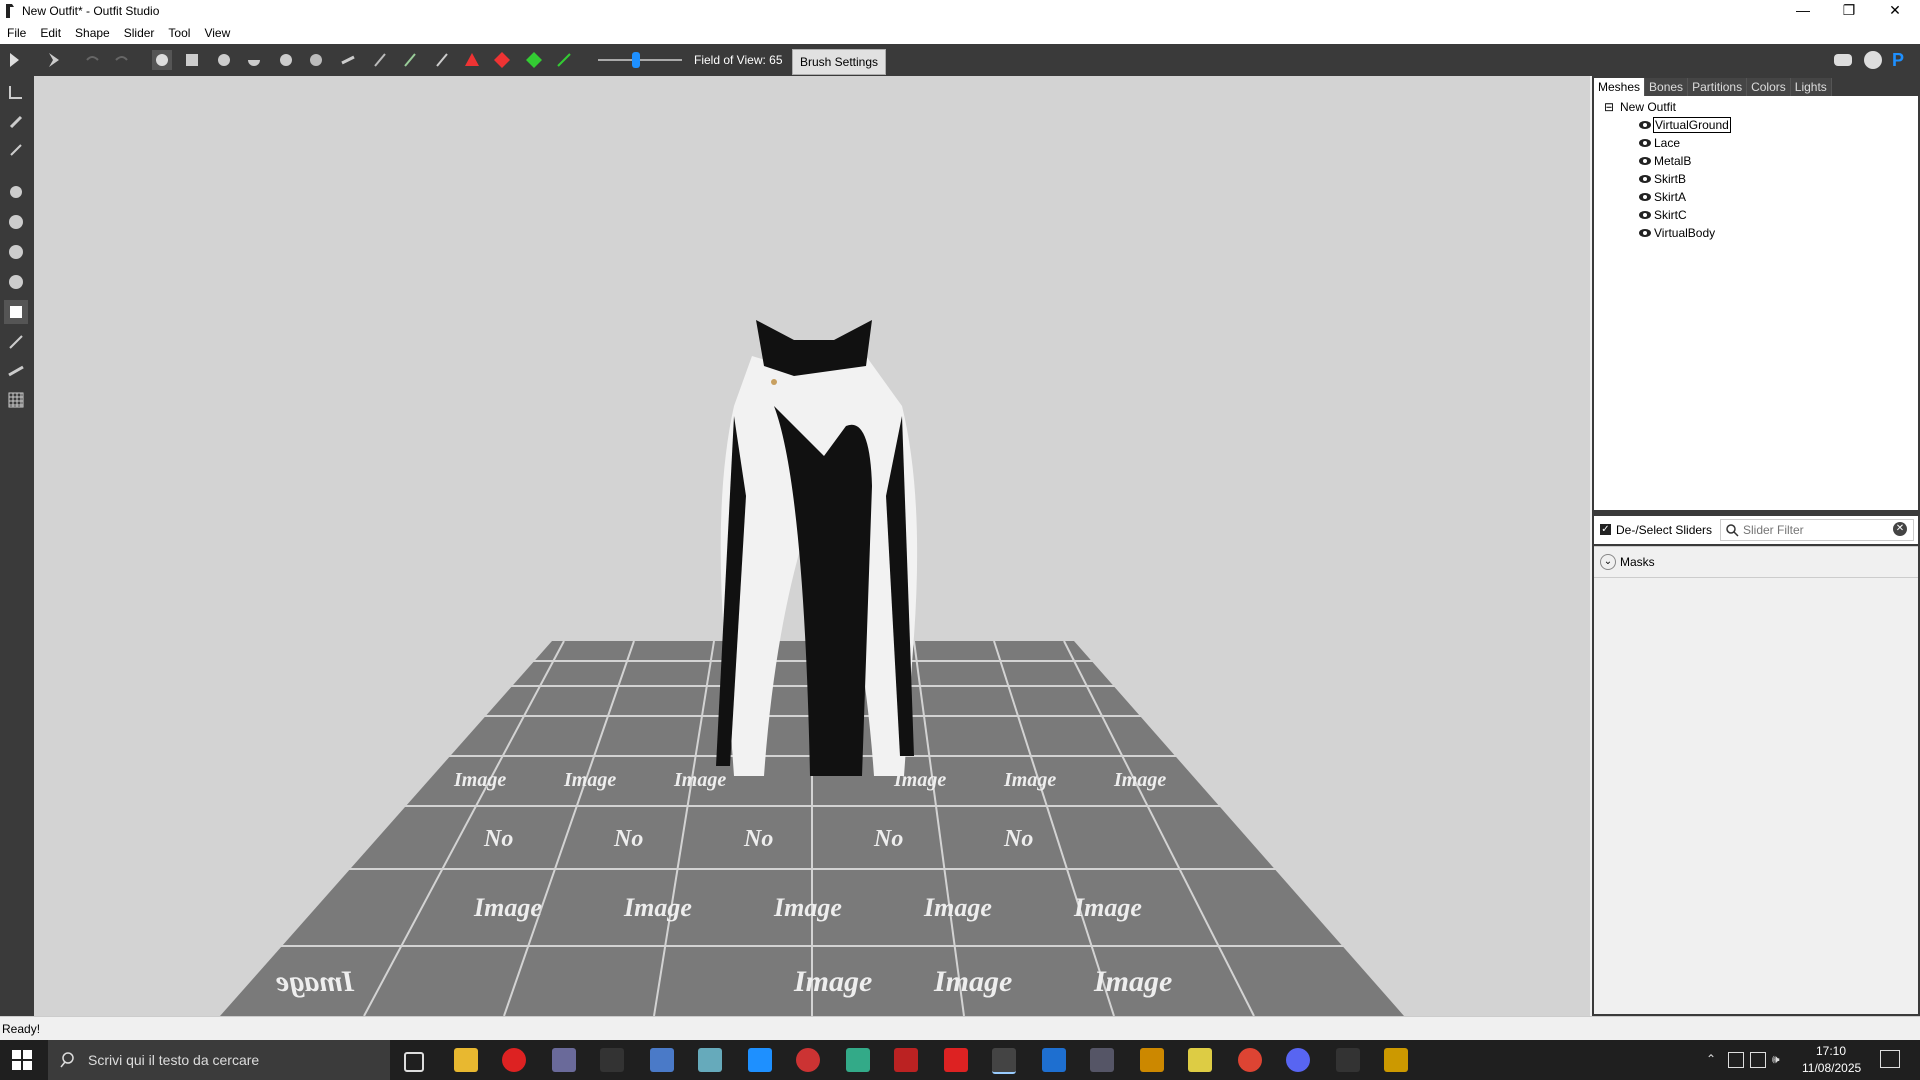  I want to click on cube-view-icon, so click(16, 312).